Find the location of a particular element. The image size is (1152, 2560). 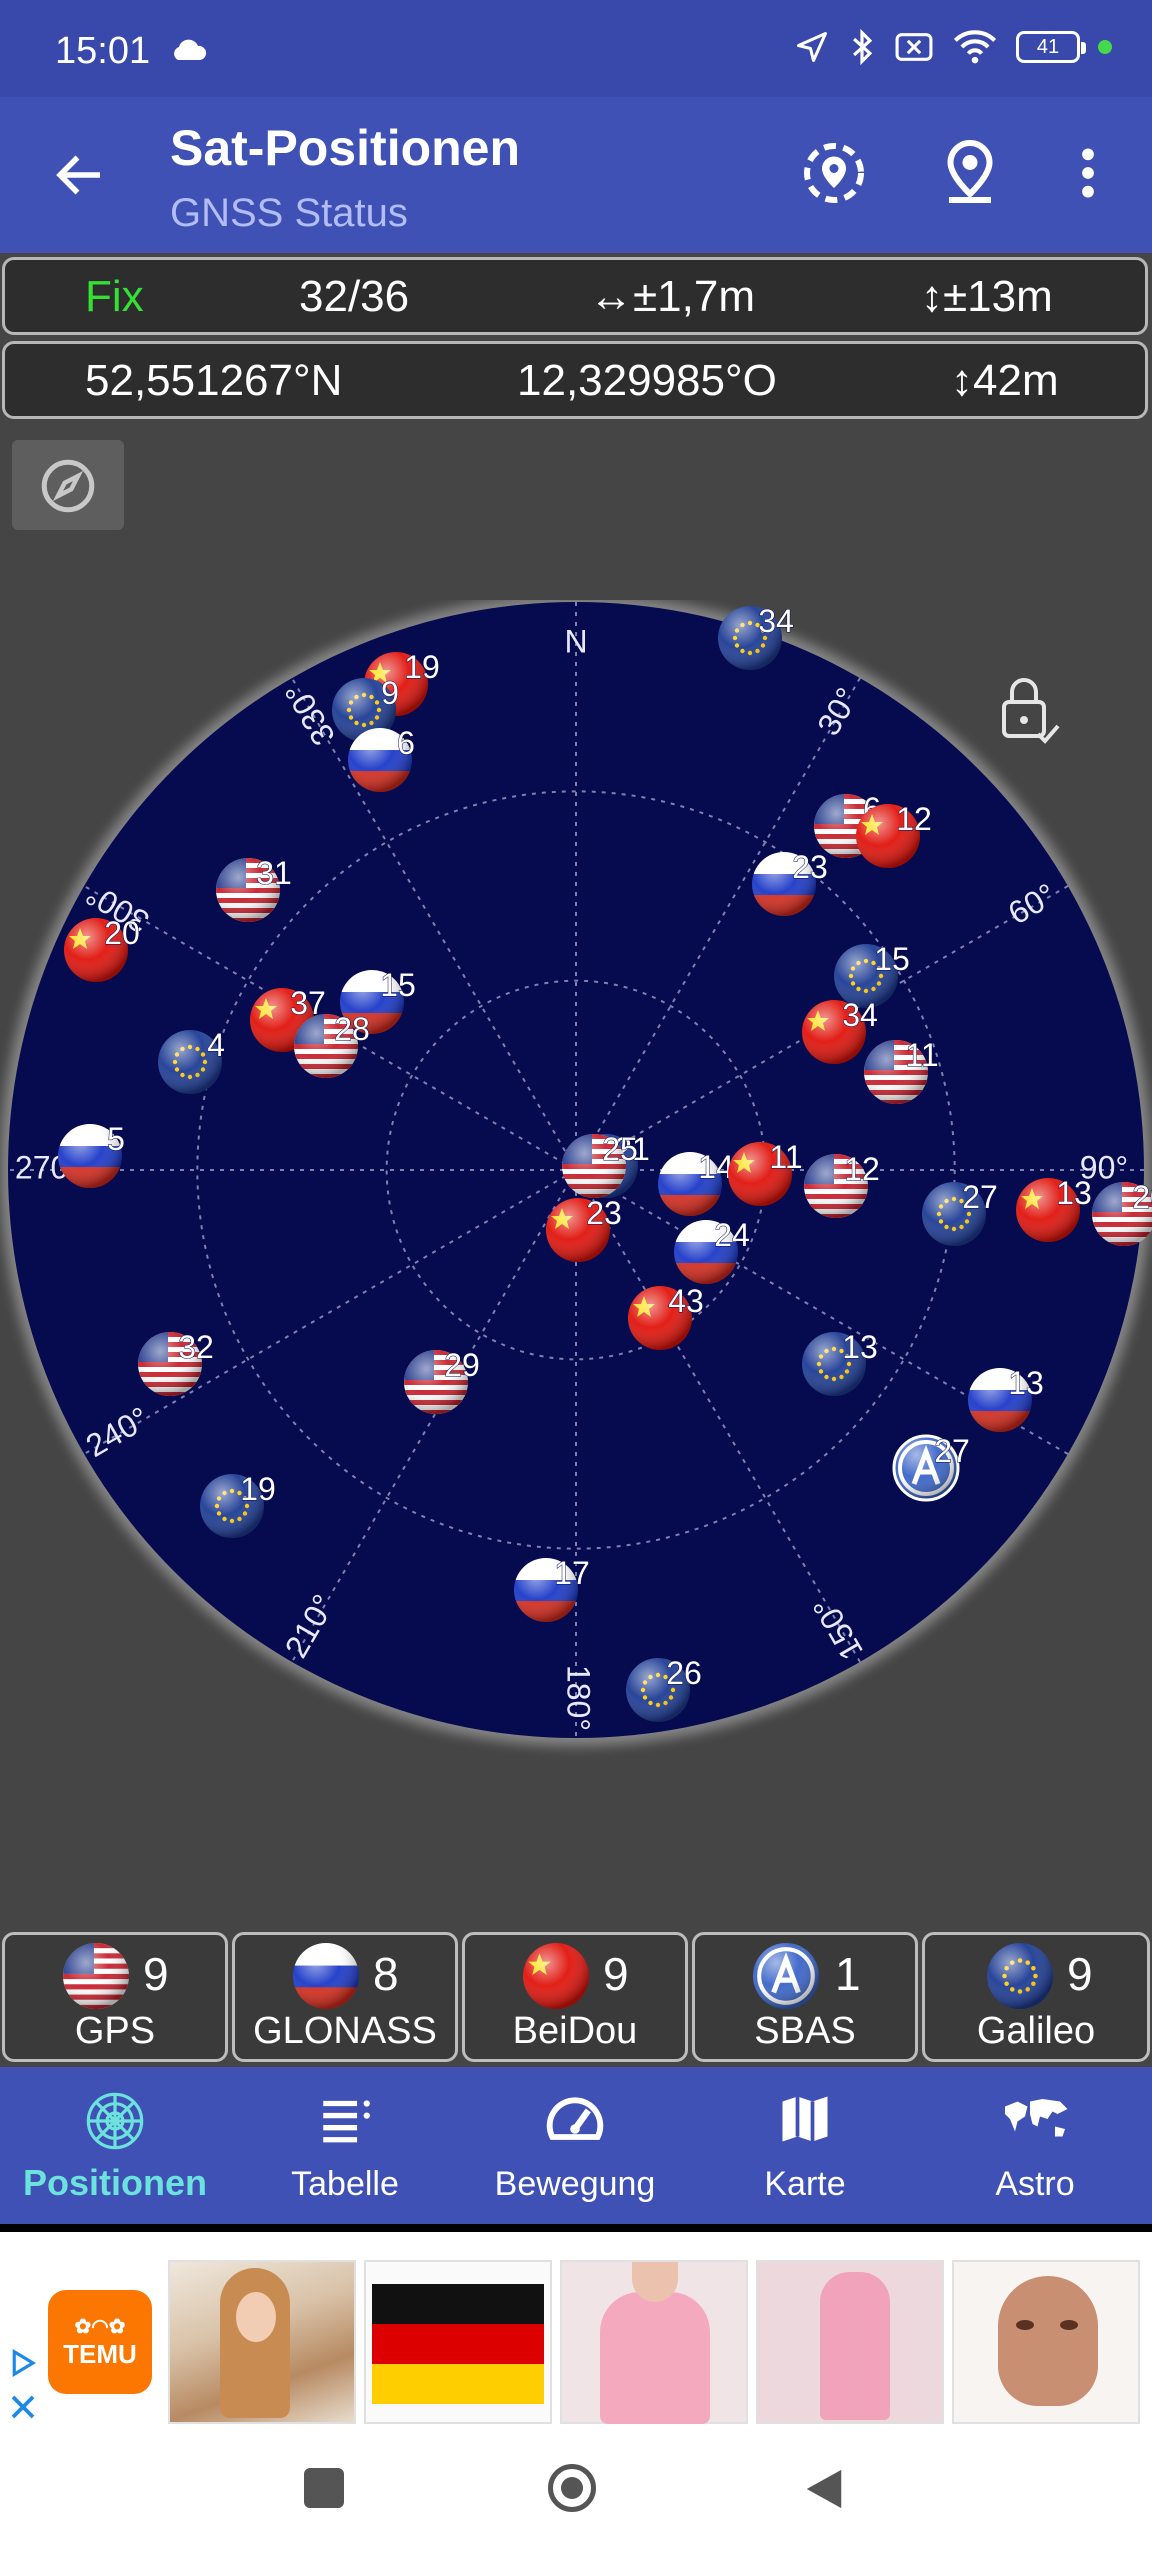

back-arrow-icon is located at coordinates (80, 175).